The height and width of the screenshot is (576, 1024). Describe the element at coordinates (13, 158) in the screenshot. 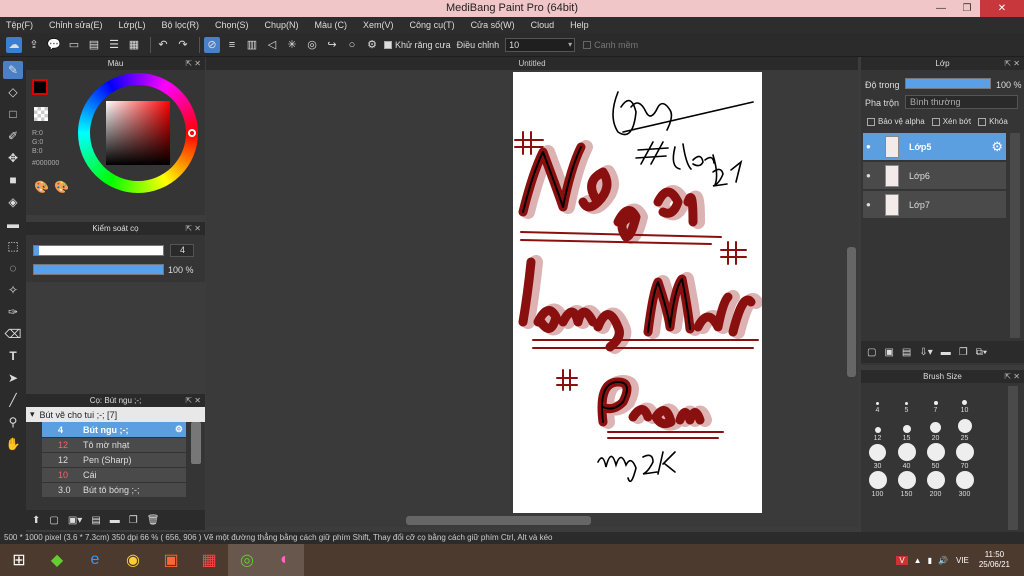

I see `move-tool-icon: ✥` at that location.